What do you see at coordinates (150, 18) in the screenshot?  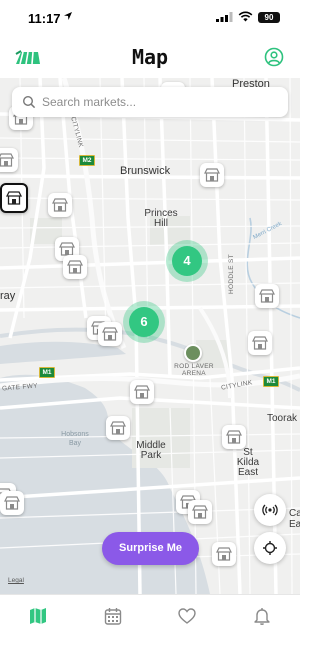 I see `status-bar: 11:17 90` at bounding box center [150, 18].